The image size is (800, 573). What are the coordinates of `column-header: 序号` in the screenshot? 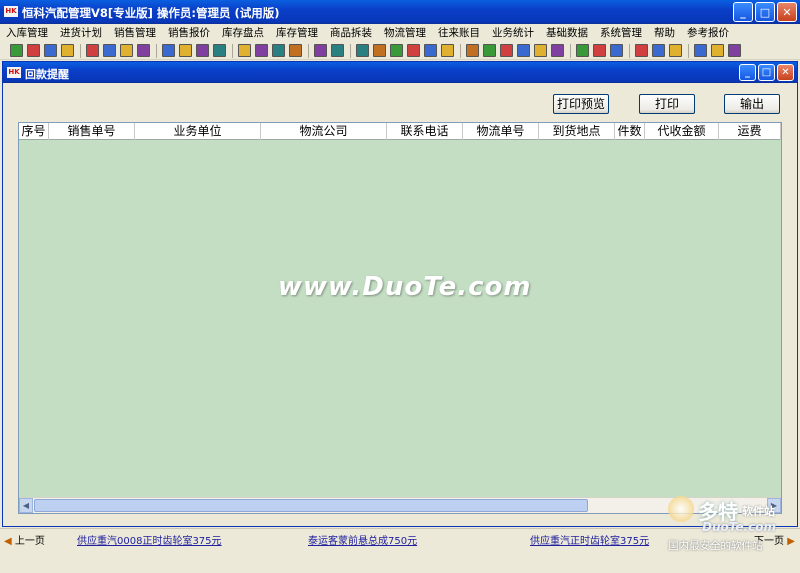 It's located at (34, 131).